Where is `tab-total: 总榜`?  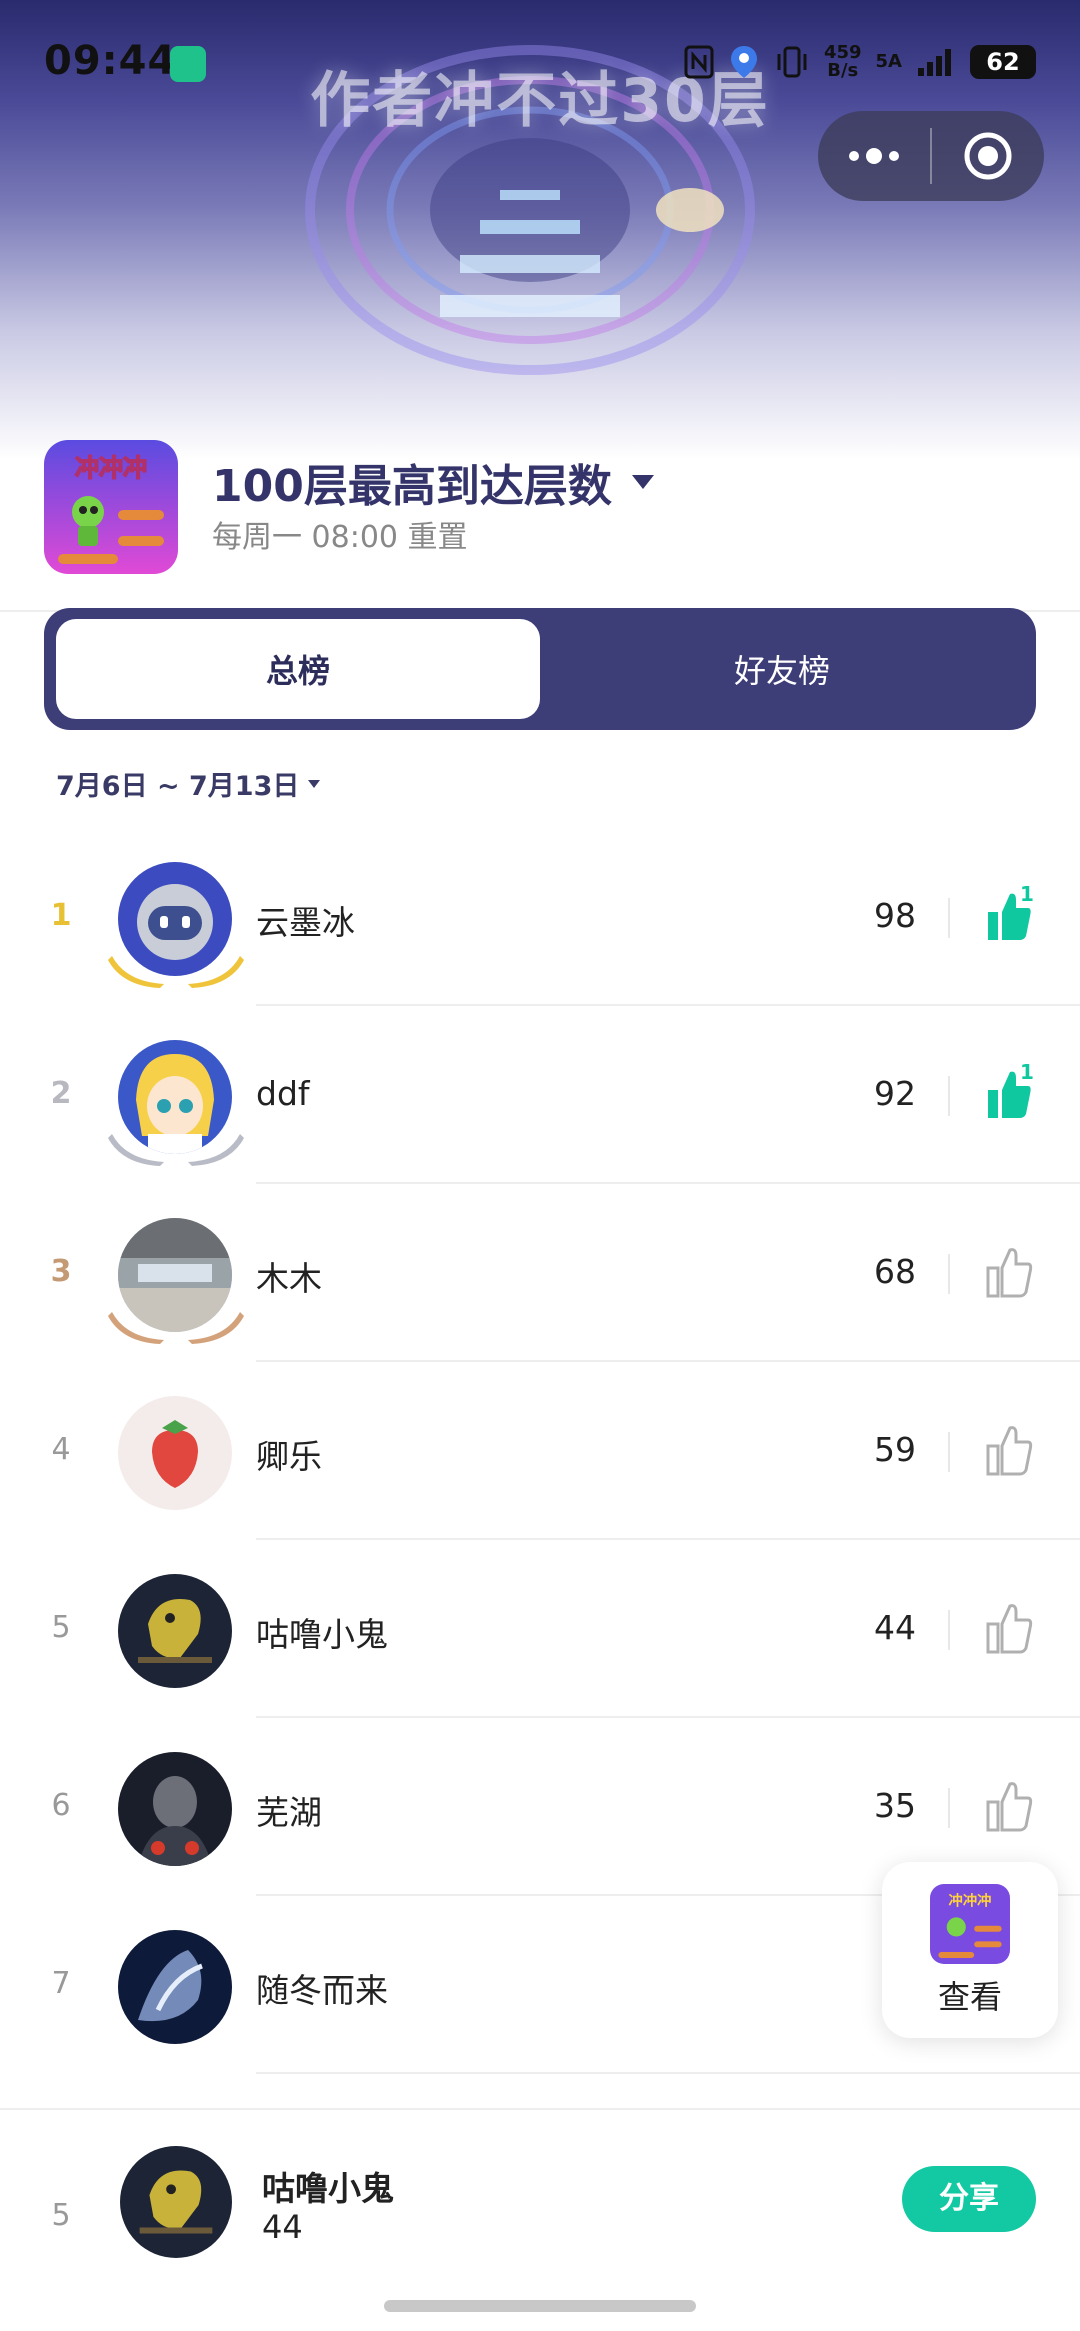
tab-total: 总榜 is located at coordinates (298, 669).